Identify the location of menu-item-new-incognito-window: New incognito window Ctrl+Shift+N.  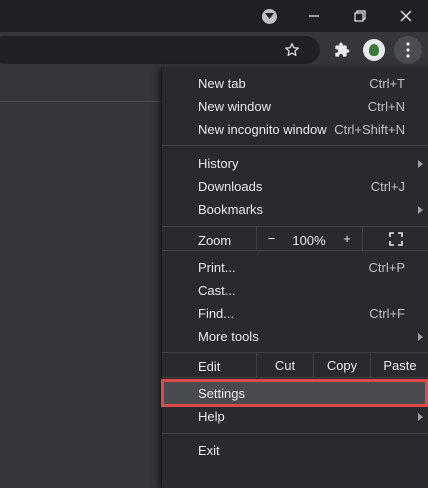
(295, 129).